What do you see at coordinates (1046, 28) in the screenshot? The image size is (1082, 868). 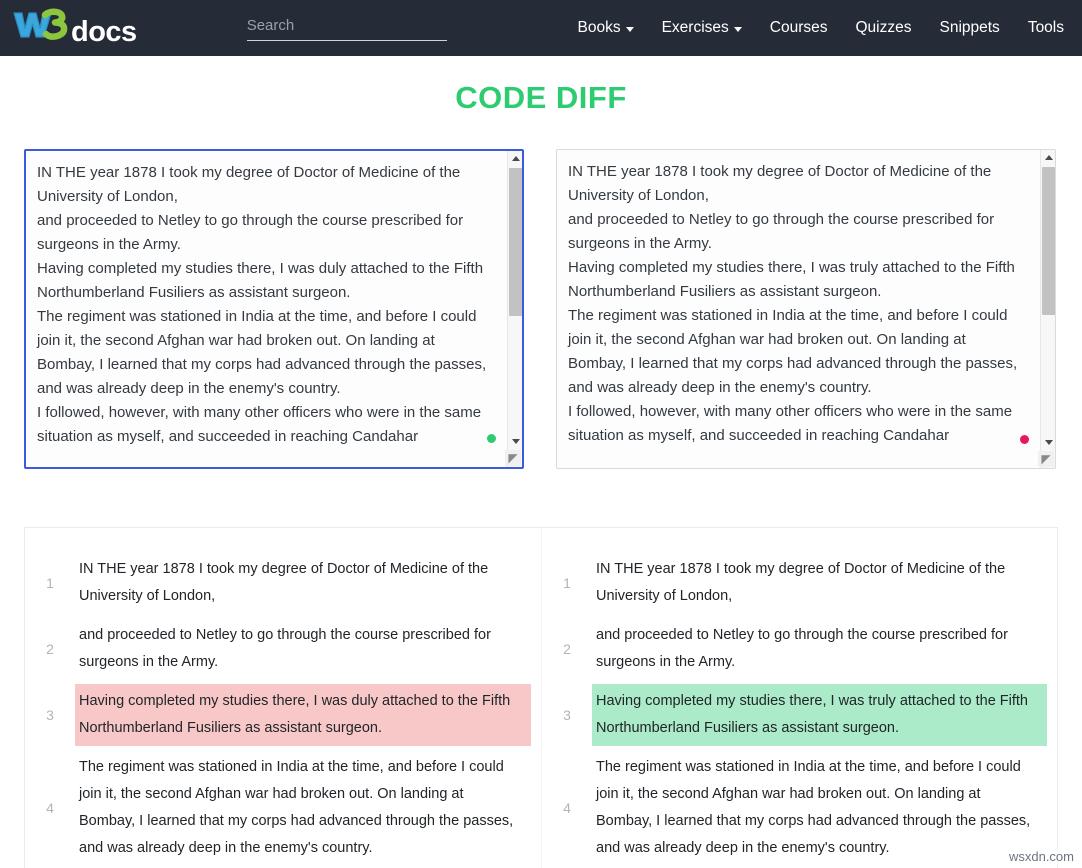 I see `nav-link-tools: Tools` at bounding box center [1046, 28].